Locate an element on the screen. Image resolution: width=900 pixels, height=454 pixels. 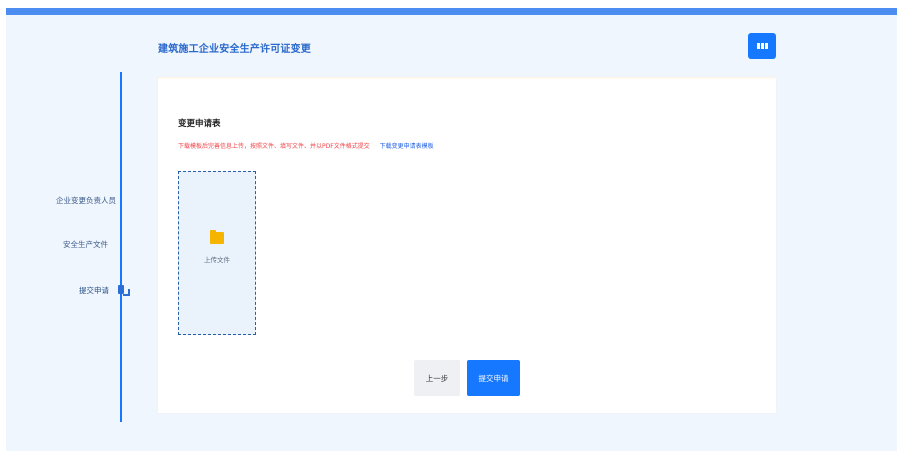
step-item-responsible-personnel: 企业变更负责人员 is located at coordinates (86, 200).